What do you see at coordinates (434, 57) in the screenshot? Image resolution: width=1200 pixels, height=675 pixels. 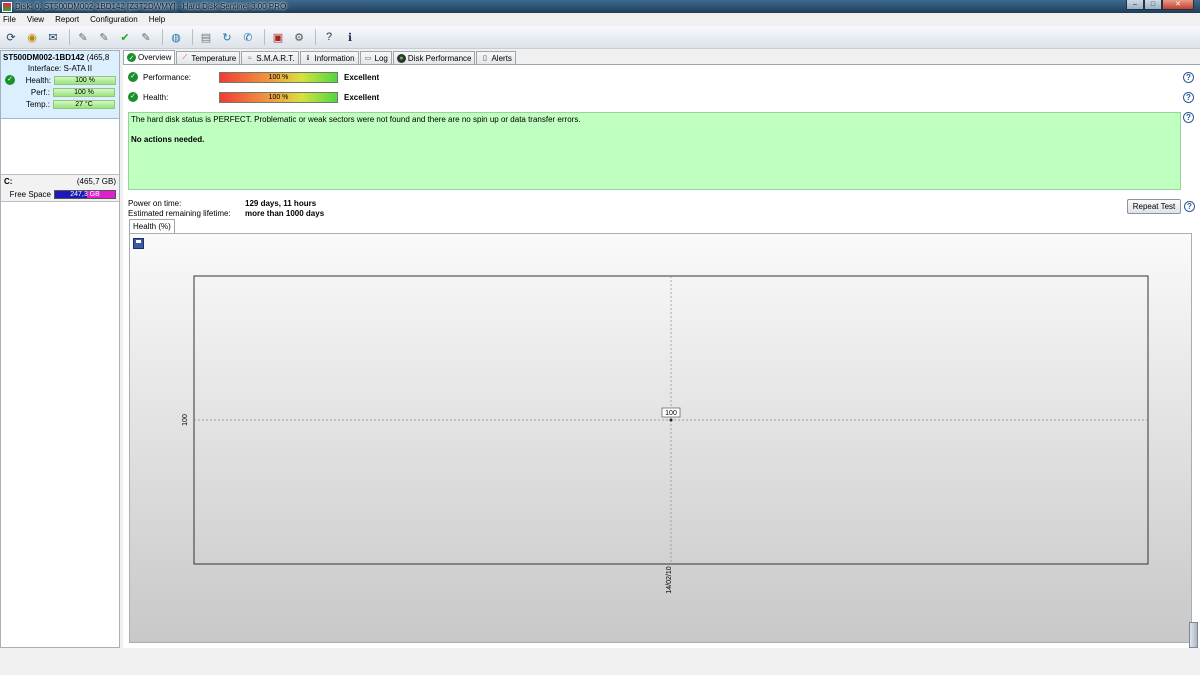 I see `tab-disk-performance: ● Disk Performance` at bounding box center [434, 57].